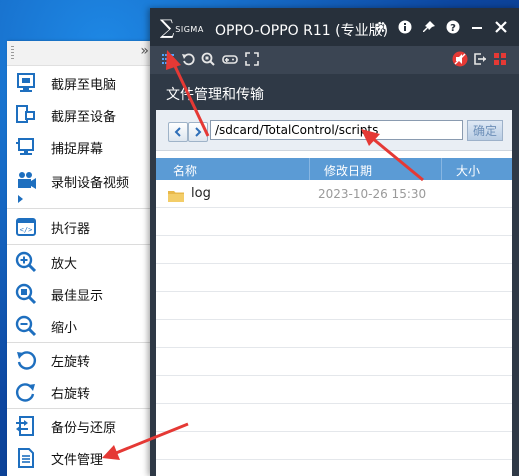 The image size is (519, 476). Describe the element at coordinates (176, 196) in the screenshot. I see `folder-icon` at that location.